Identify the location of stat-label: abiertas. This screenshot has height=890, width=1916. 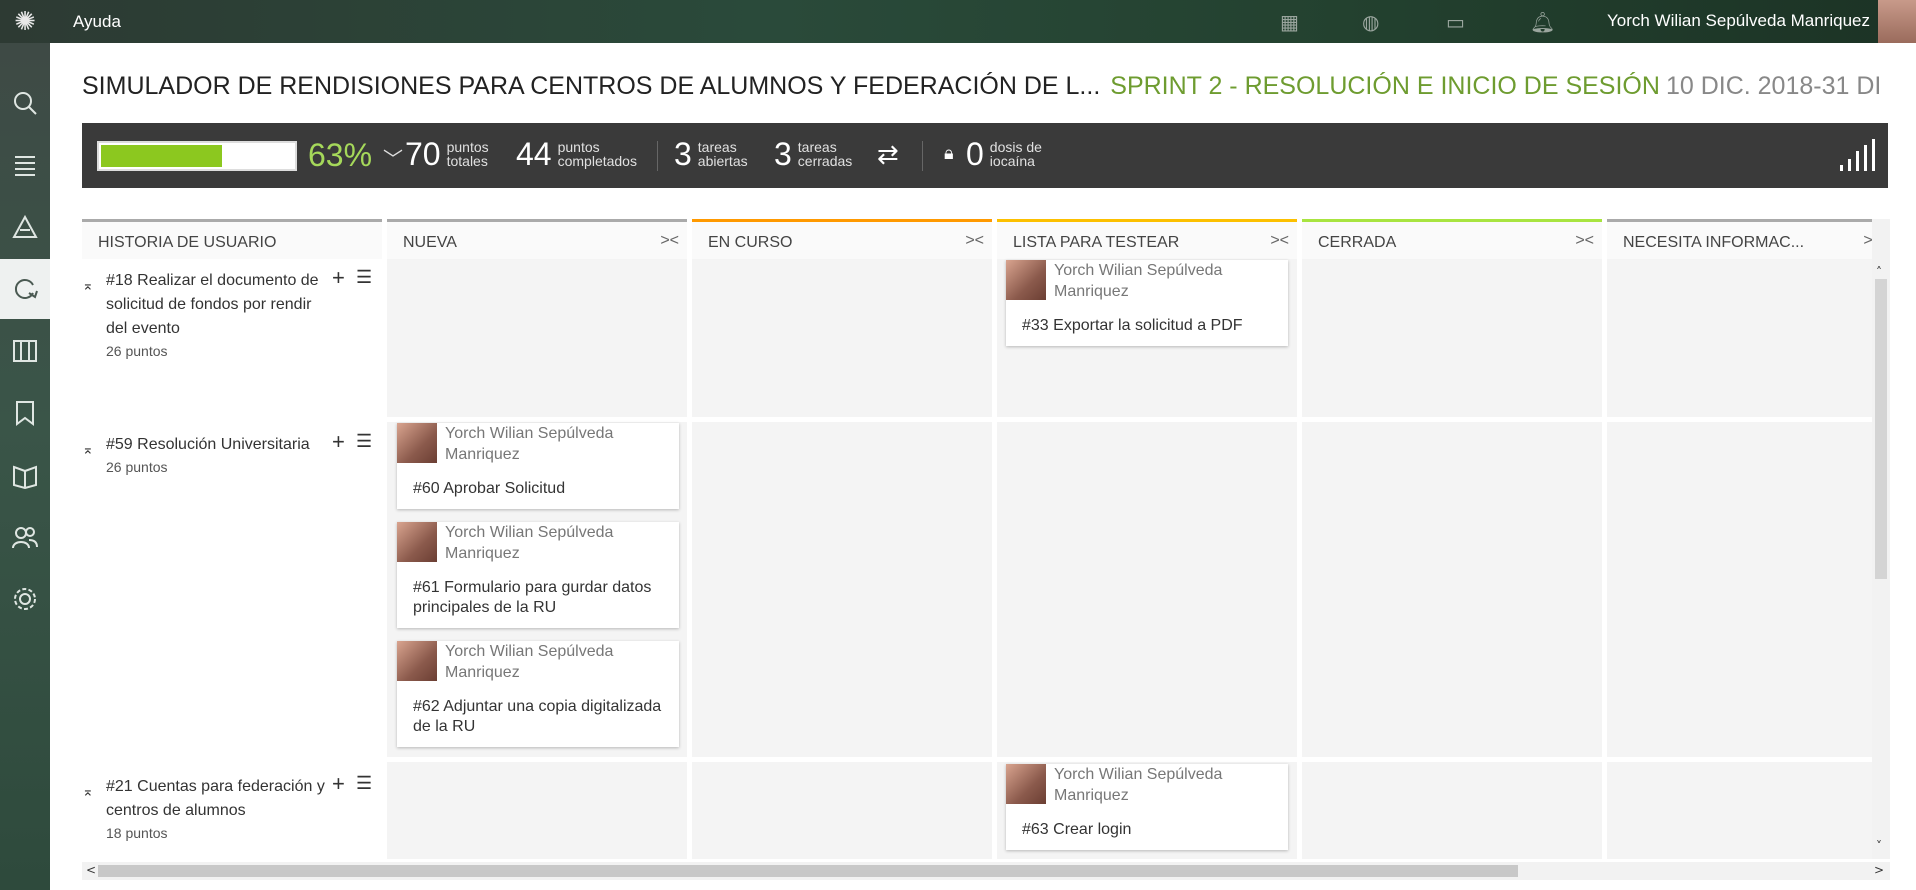
(722, 161).